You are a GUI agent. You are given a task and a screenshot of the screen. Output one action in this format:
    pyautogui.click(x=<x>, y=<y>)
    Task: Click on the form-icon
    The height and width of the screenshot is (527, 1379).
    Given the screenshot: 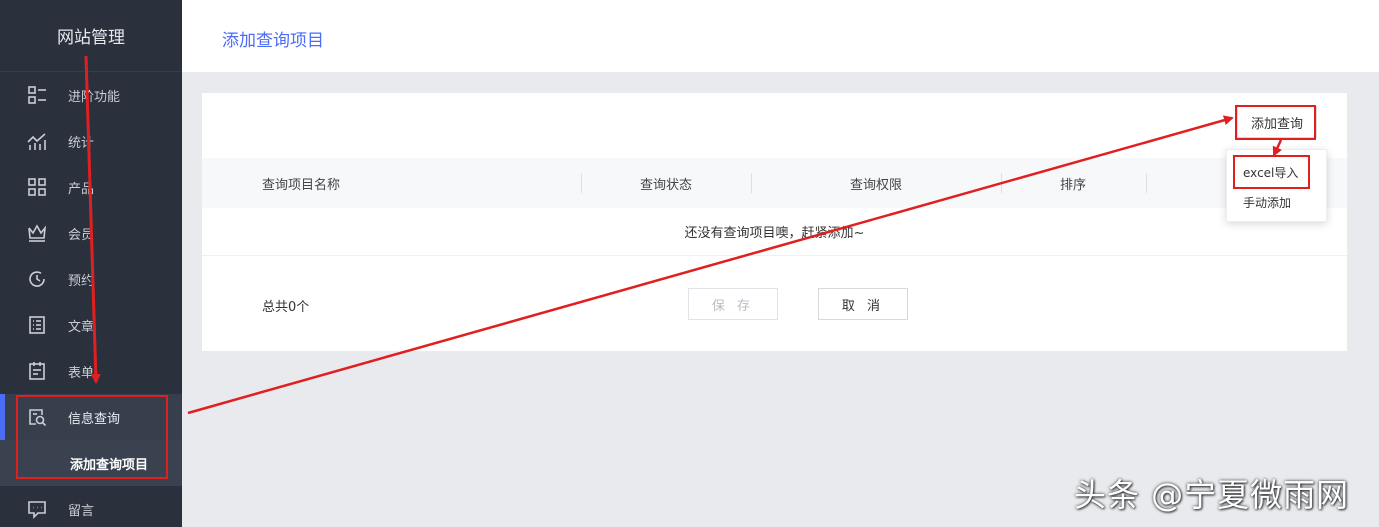 What is the action you would take?
    pyautogui.click(x=37, y=371)
    